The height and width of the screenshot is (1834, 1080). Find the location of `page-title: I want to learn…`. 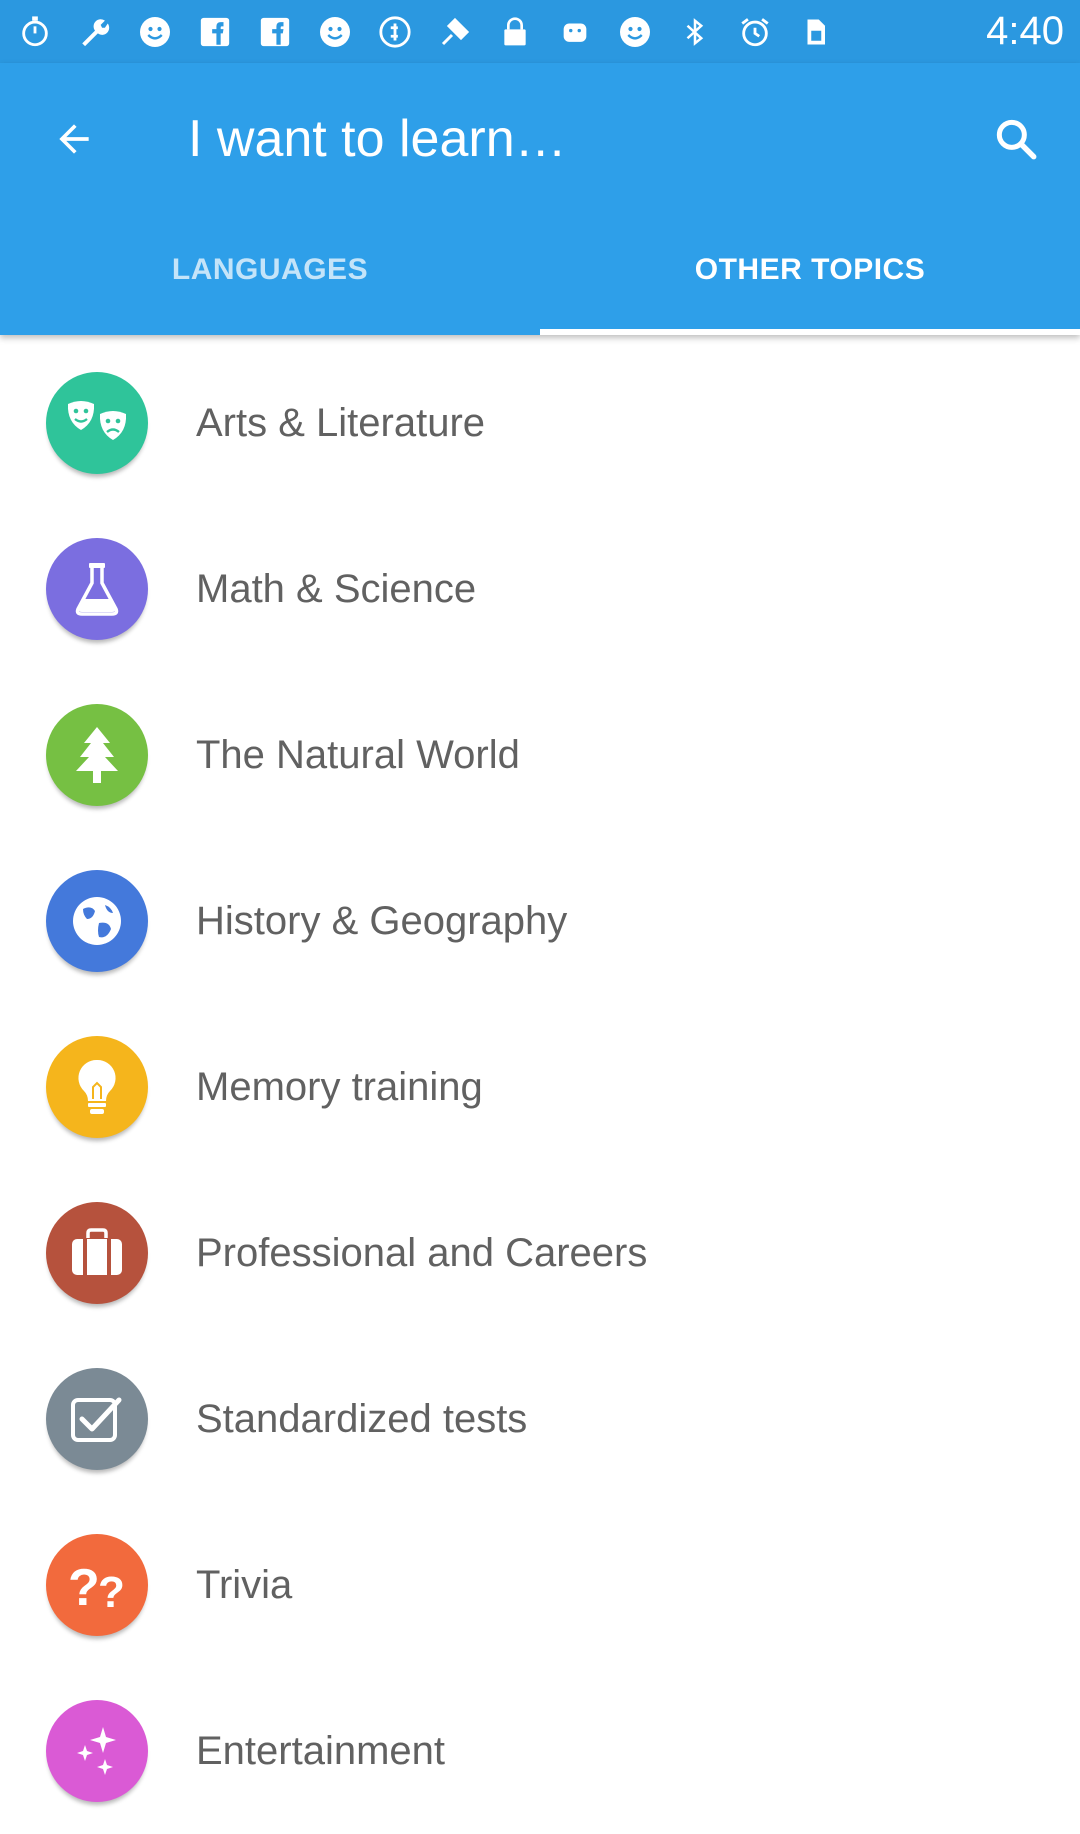

page-title: I want to learn… is located at coordinates (377, 139).